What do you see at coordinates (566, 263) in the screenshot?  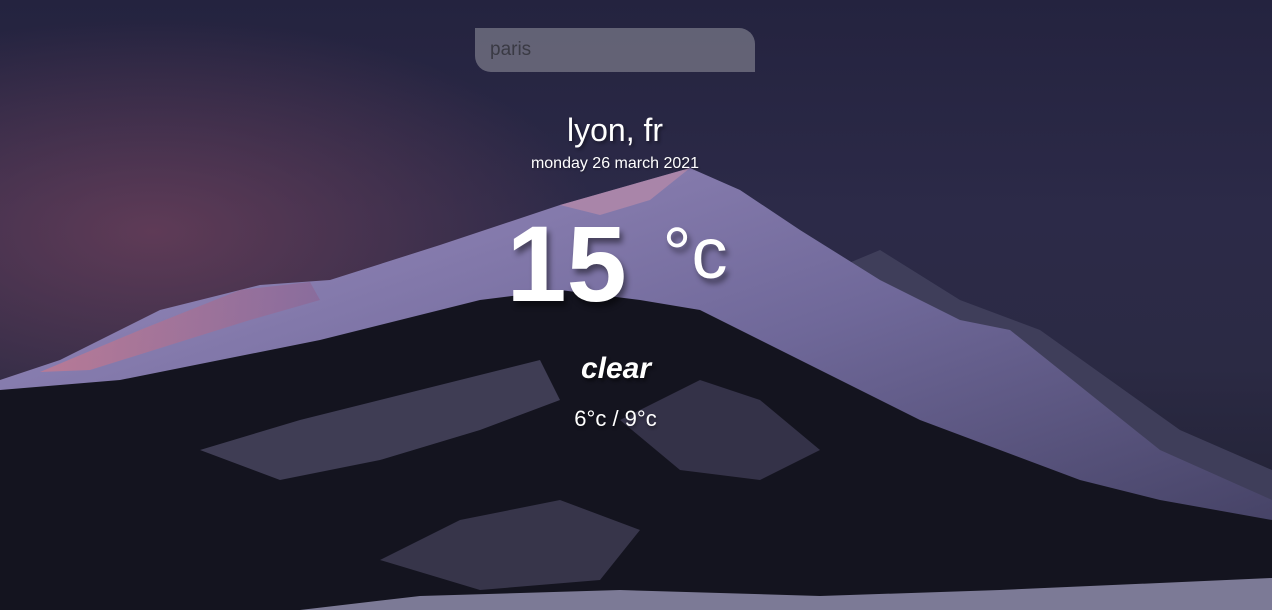 I see `temperature-value: 15` at bounding box center [566, 263].